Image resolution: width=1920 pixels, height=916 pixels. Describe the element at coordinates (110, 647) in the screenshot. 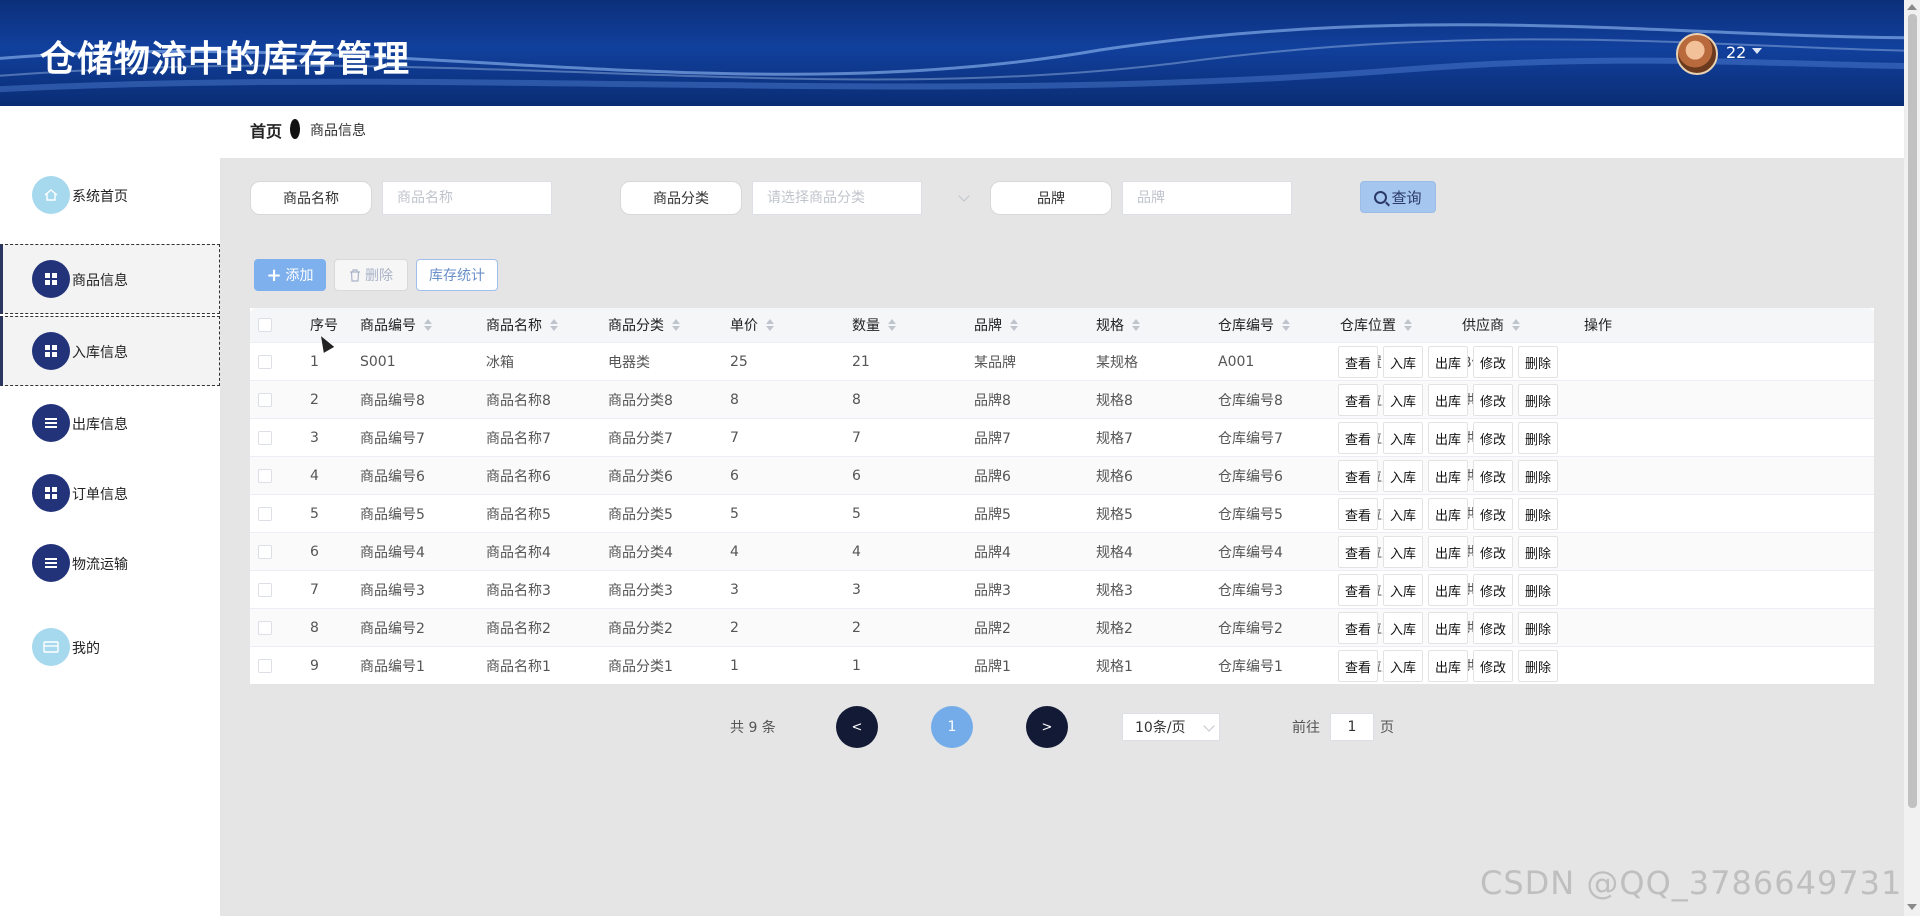

I see `sidebar-item-mine: 我的` at that location.